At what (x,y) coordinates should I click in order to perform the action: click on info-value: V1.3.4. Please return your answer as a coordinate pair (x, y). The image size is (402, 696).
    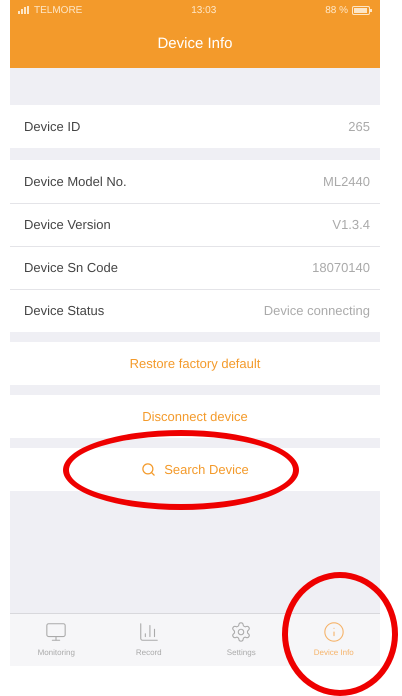
    Looking at the image, I should click on (351, 225).